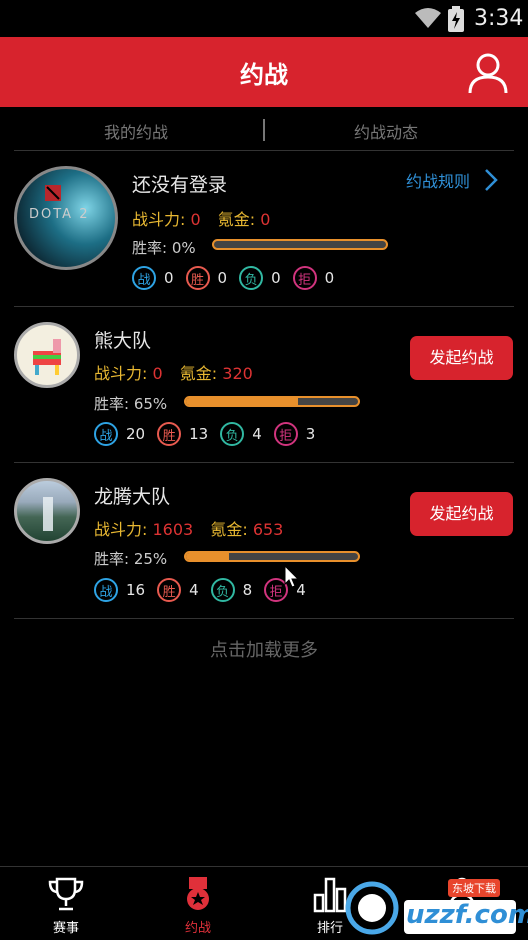 The width and height of the screenshot is (528, 940). I want to click on winrate-label: 胜率: 25%, so click(131, 559).